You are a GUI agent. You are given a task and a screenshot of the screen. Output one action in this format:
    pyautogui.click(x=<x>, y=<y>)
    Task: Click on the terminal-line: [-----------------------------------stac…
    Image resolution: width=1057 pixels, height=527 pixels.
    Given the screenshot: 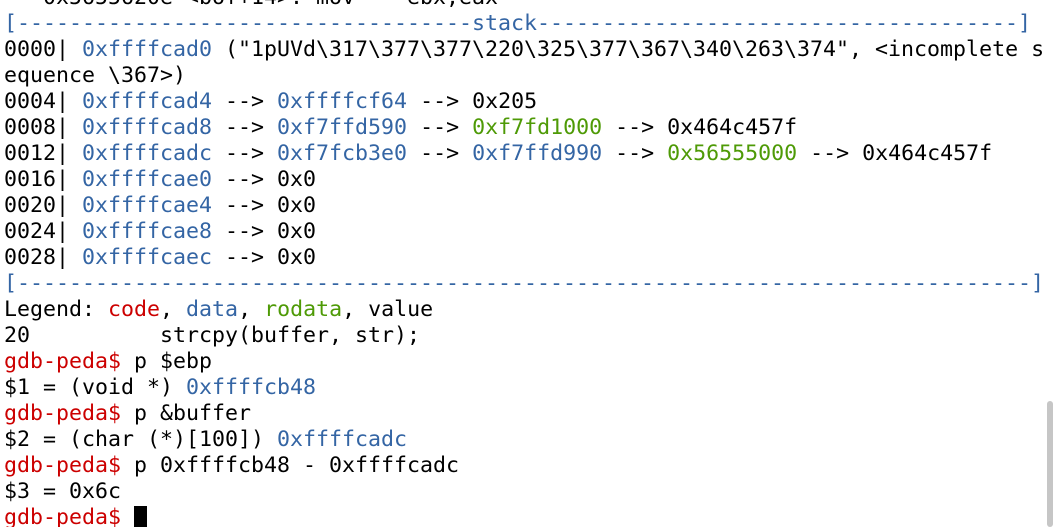 What is the action you would take?
    pyautogui.click(x=523, y=24)
    